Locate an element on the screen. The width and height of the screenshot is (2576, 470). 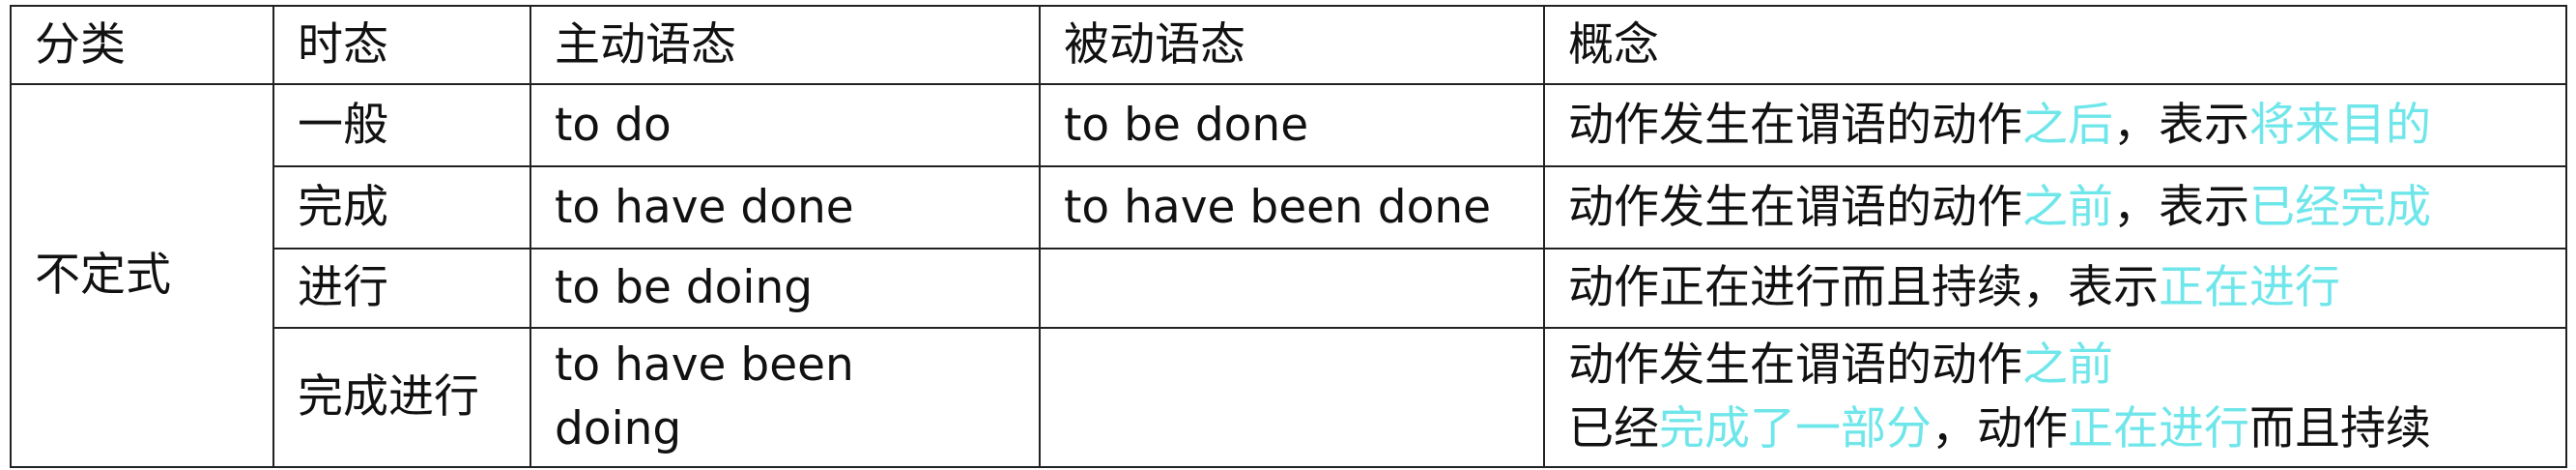
concept-text: 已经 is located at coordinates (1614, 429).